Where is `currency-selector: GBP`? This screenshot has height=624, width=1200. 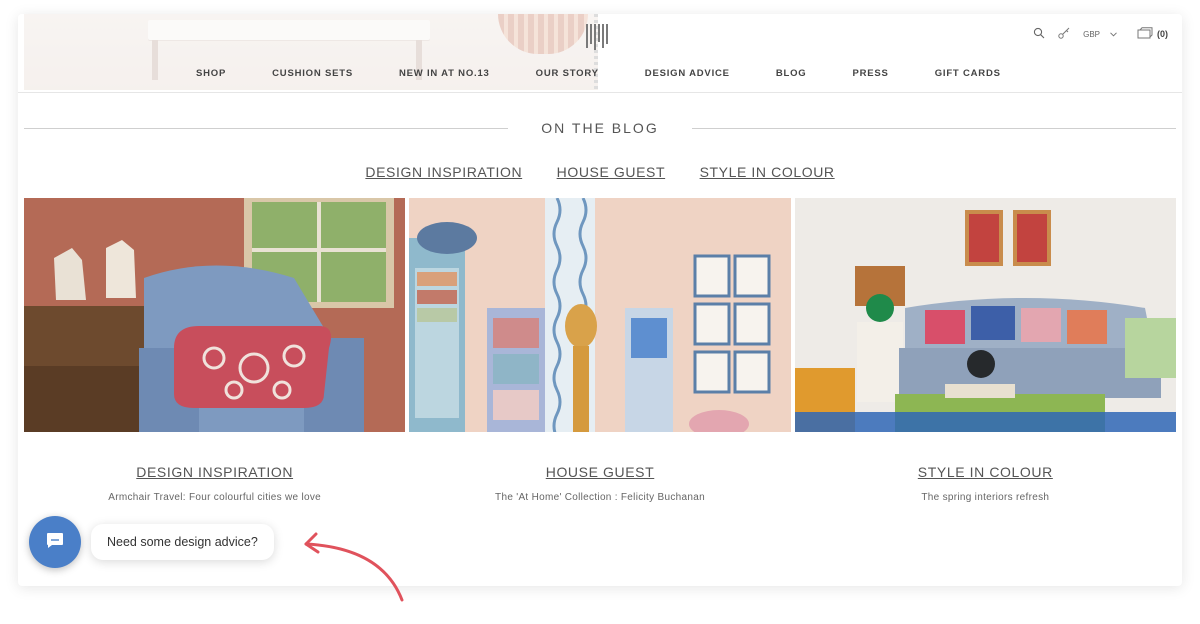 currency-selector: GBP is located at coordinates (1100, 34).